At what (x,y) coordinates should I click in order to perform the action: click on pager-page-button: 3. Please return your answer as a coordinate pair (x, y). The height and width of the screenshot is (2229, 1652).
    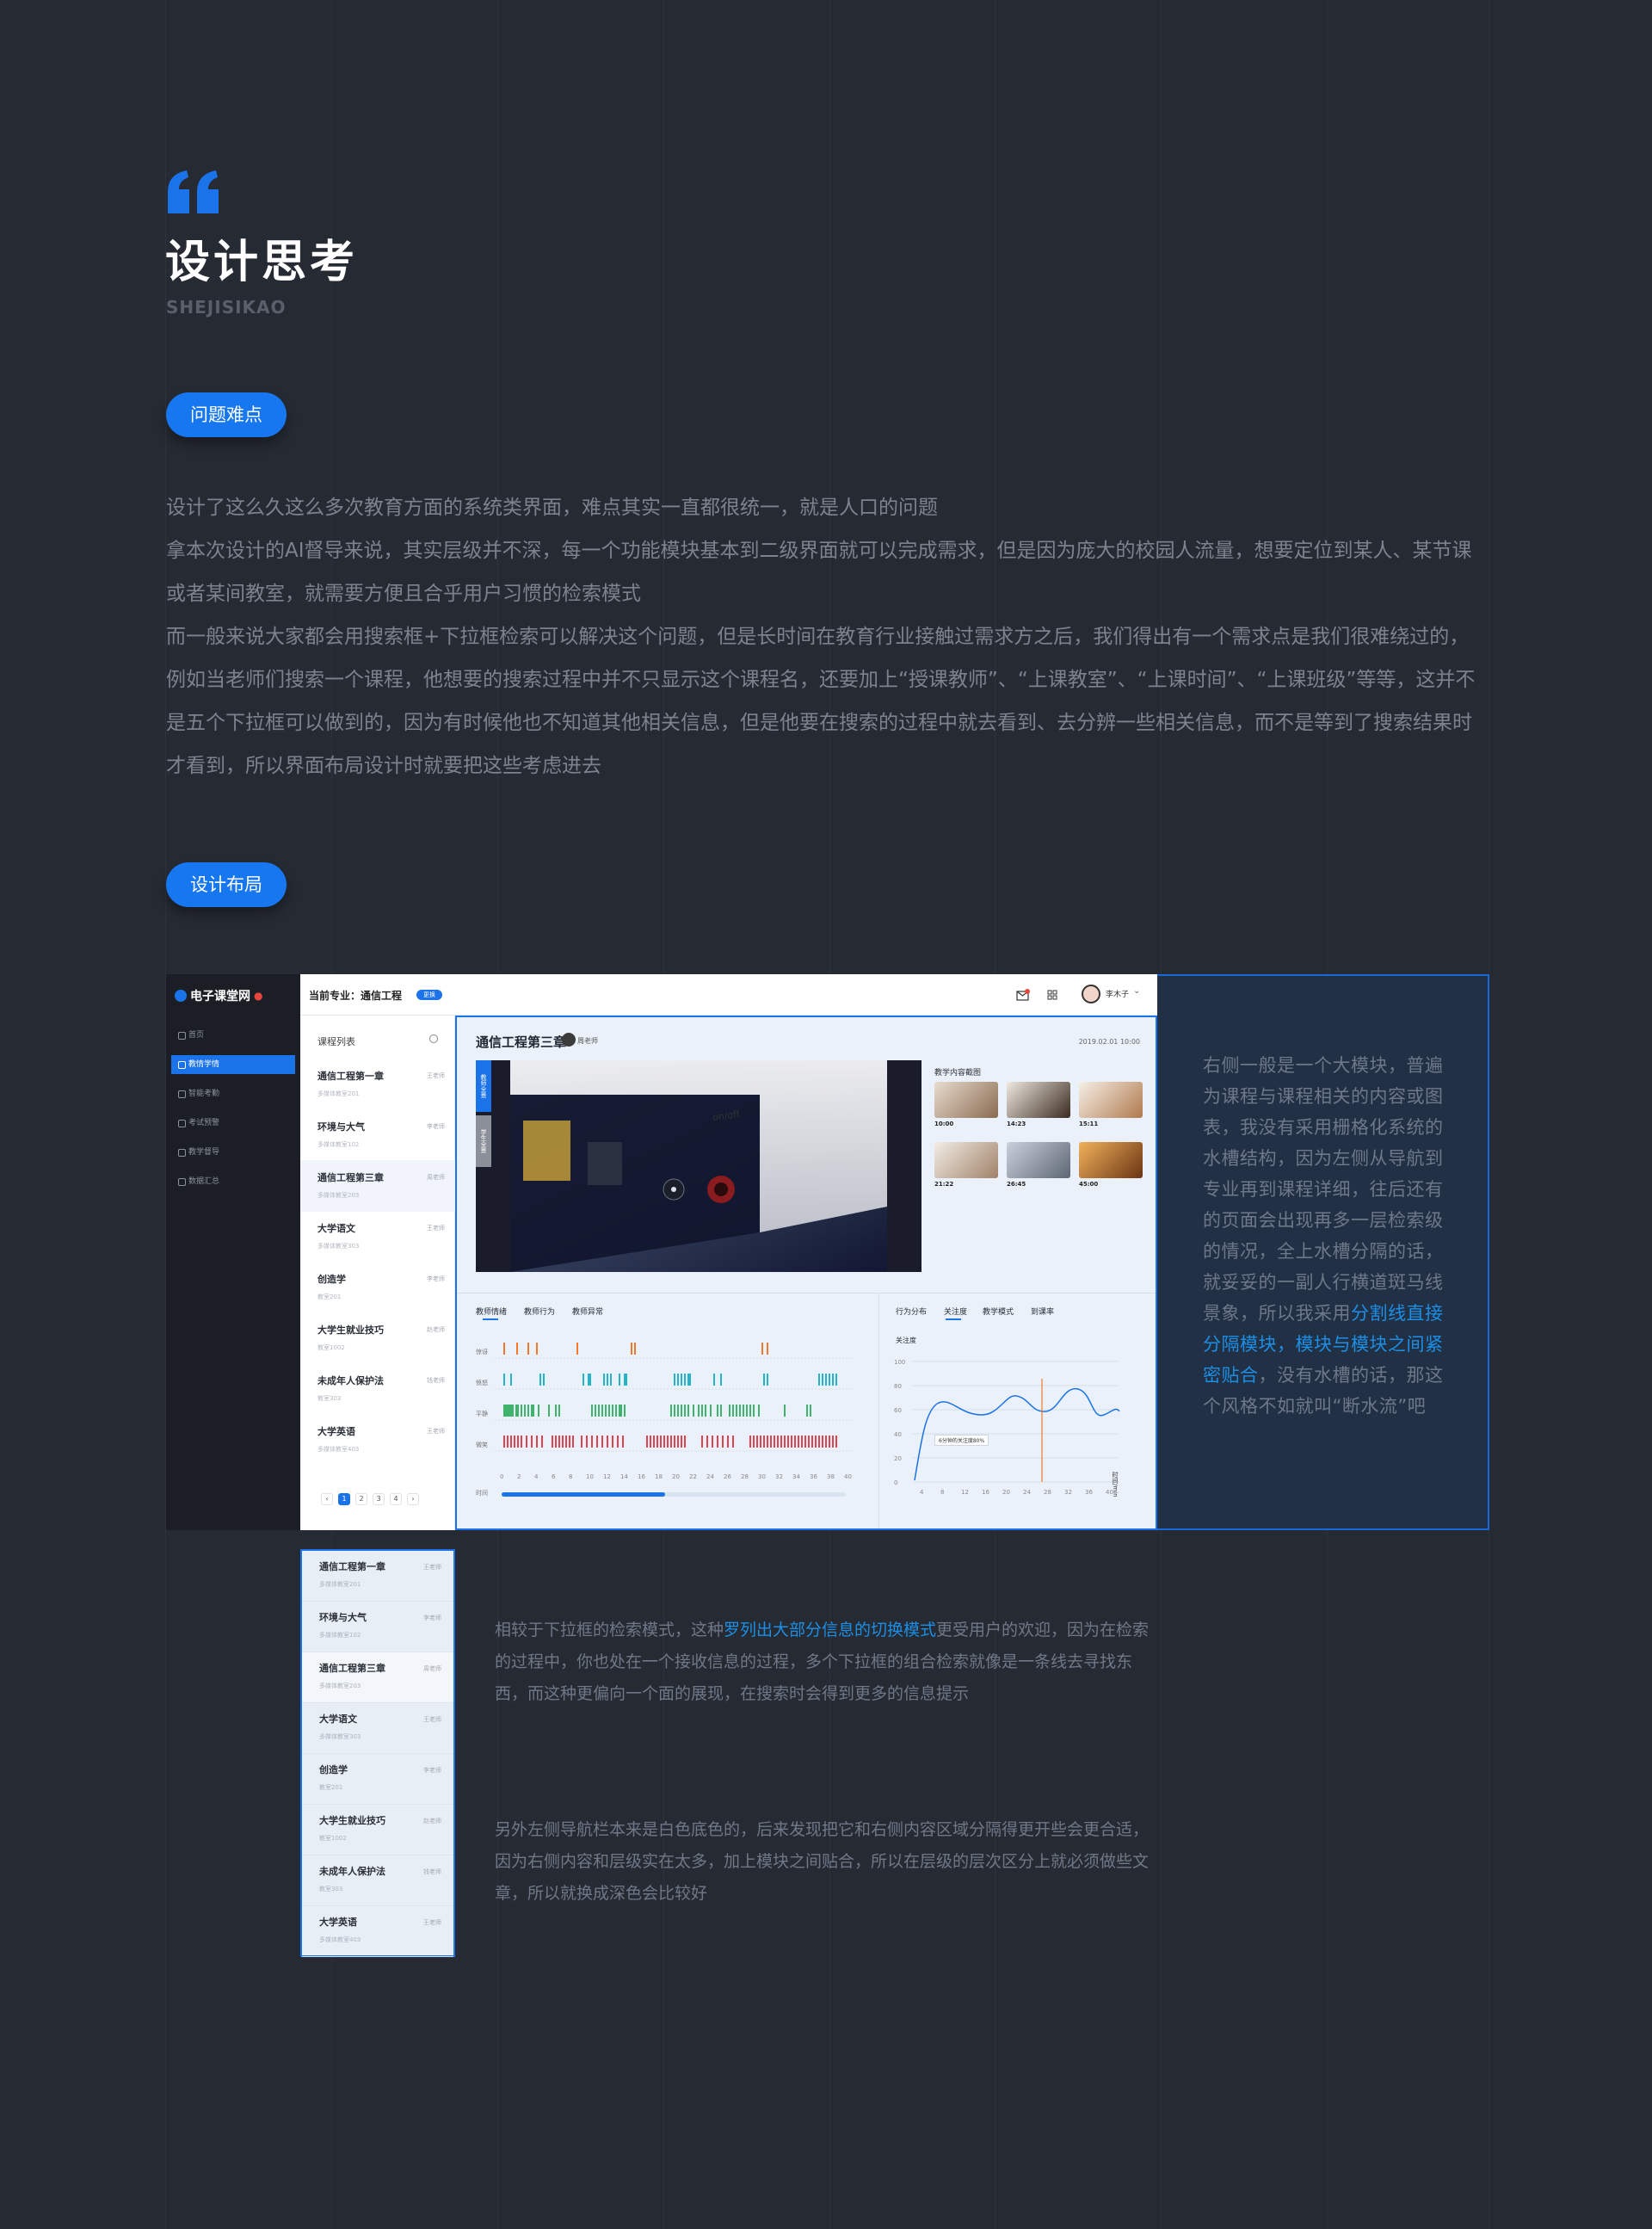
    Looking at the image, I should click on (379, 1499).